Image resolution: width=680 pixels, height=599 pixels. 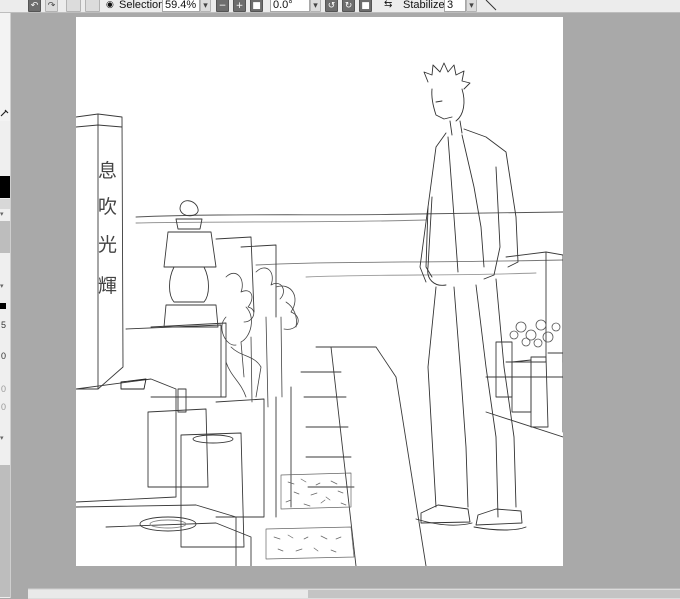 I want to click on rotate-right-icon: ↻, so click(x=348, y=5).